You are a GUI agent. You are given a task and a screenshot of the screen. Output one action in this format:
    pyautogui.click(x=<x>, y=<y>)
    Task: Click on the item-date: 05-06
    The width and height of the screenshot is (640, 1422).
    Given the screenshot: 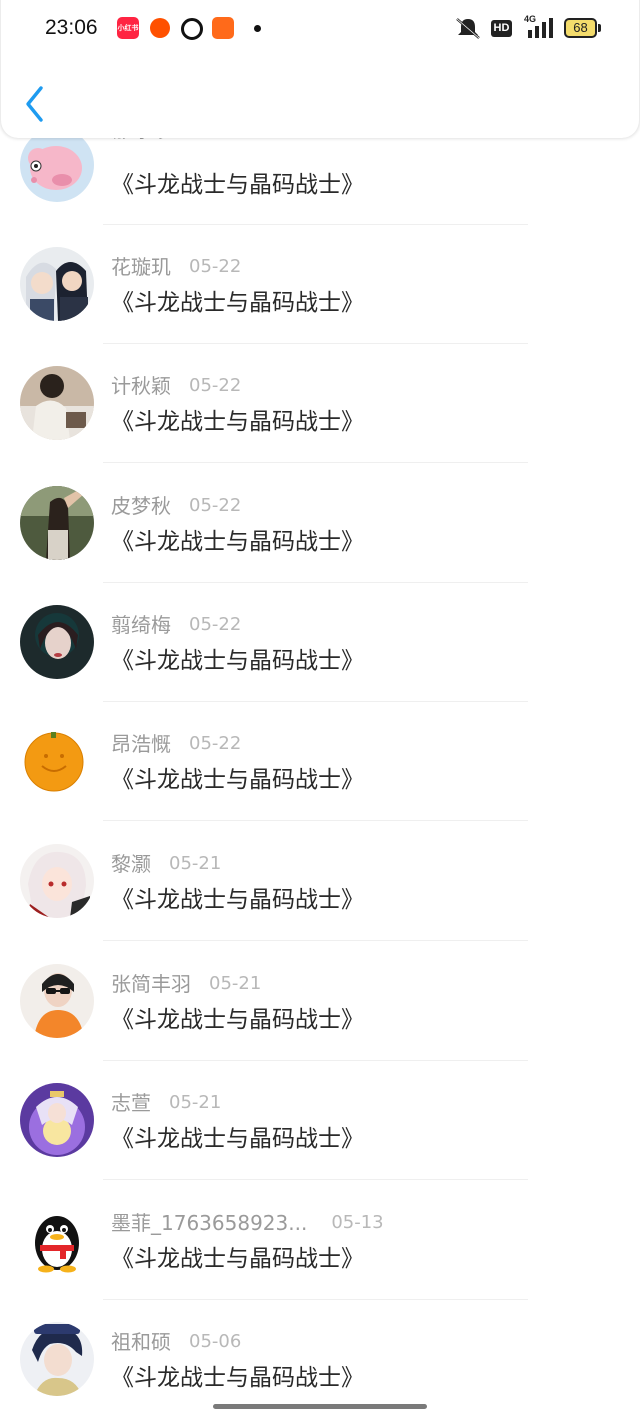 What is the action you would take?
    pyautogui.click(x=215, y=1341)
    